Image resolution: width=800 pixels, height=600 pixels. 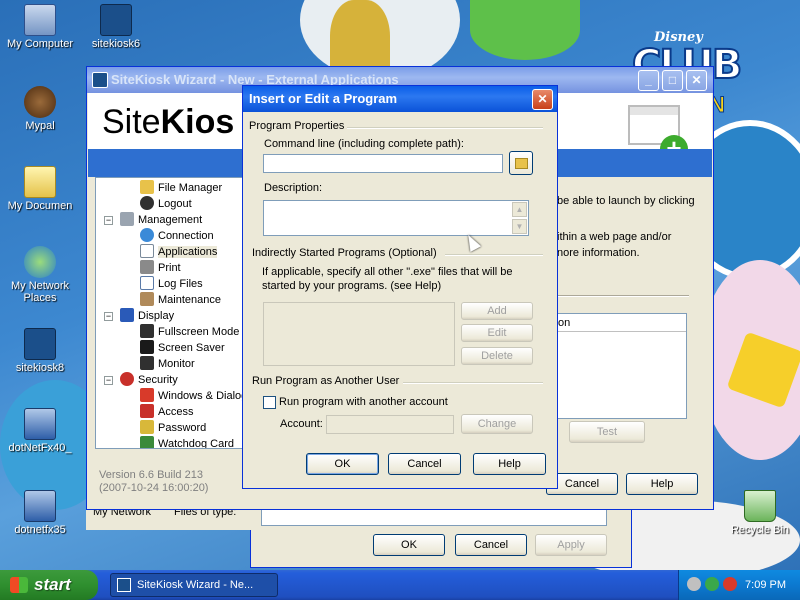 What do you see at coordinates (519, 226) in the screenshot?
I see `scroll-down-icon: ▼` at bounding box center [519, 226].